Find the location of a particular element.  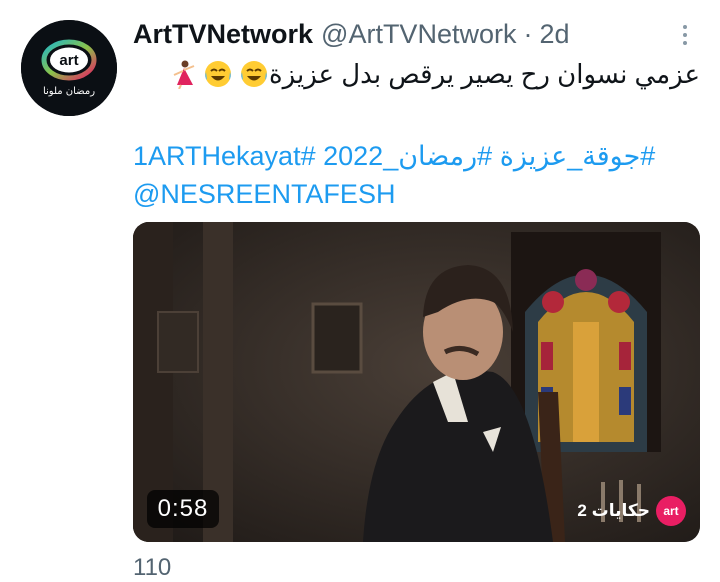

channel-watermark: حكايات 2 art is located at coordinates (631, 511).